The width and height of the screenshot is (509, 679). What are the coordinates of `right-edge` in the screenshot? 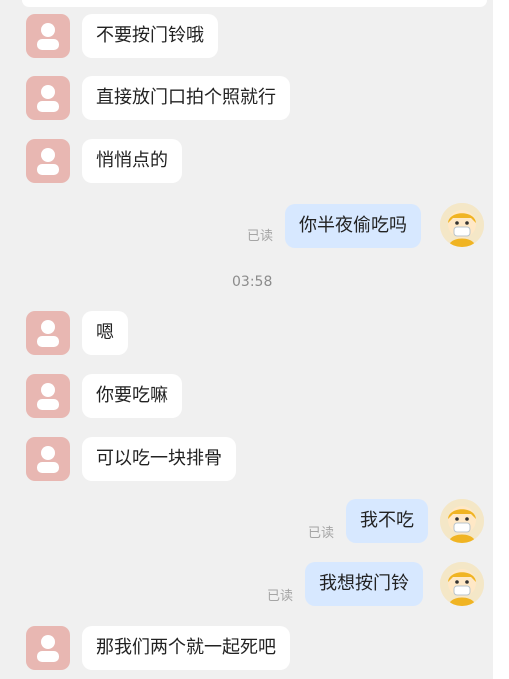 It's located at (501, 339).